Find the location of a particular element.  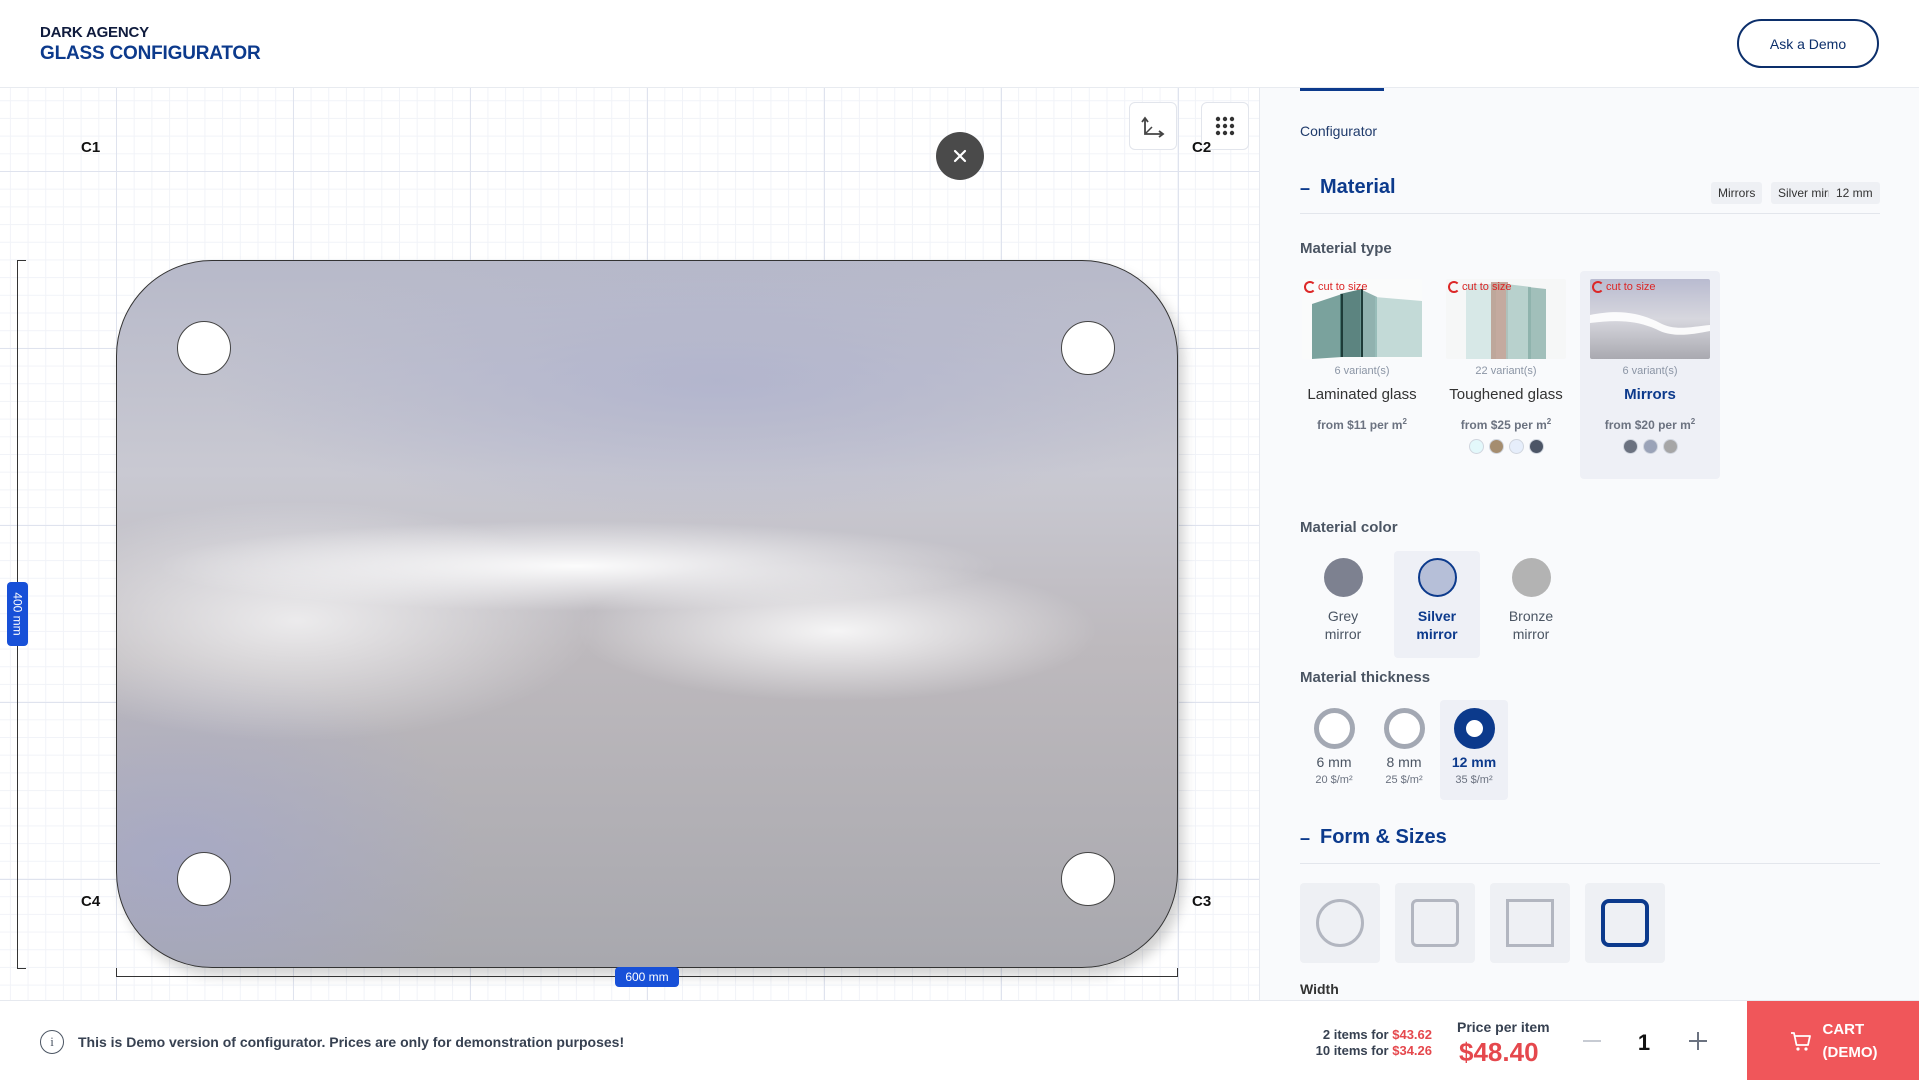

material-type-heading: Material type is located at coordinates (1346, 248).